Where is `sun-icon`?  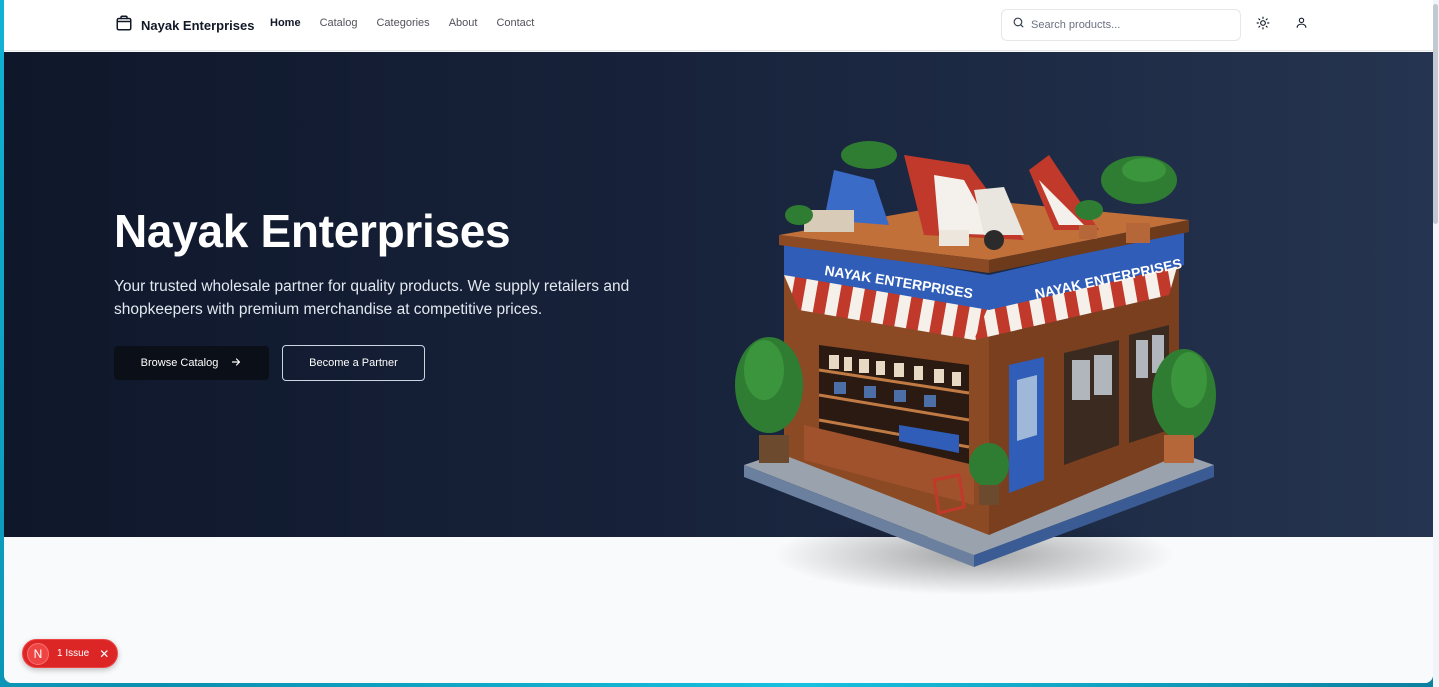
sun-icon is located at coordinates (1263, 25).